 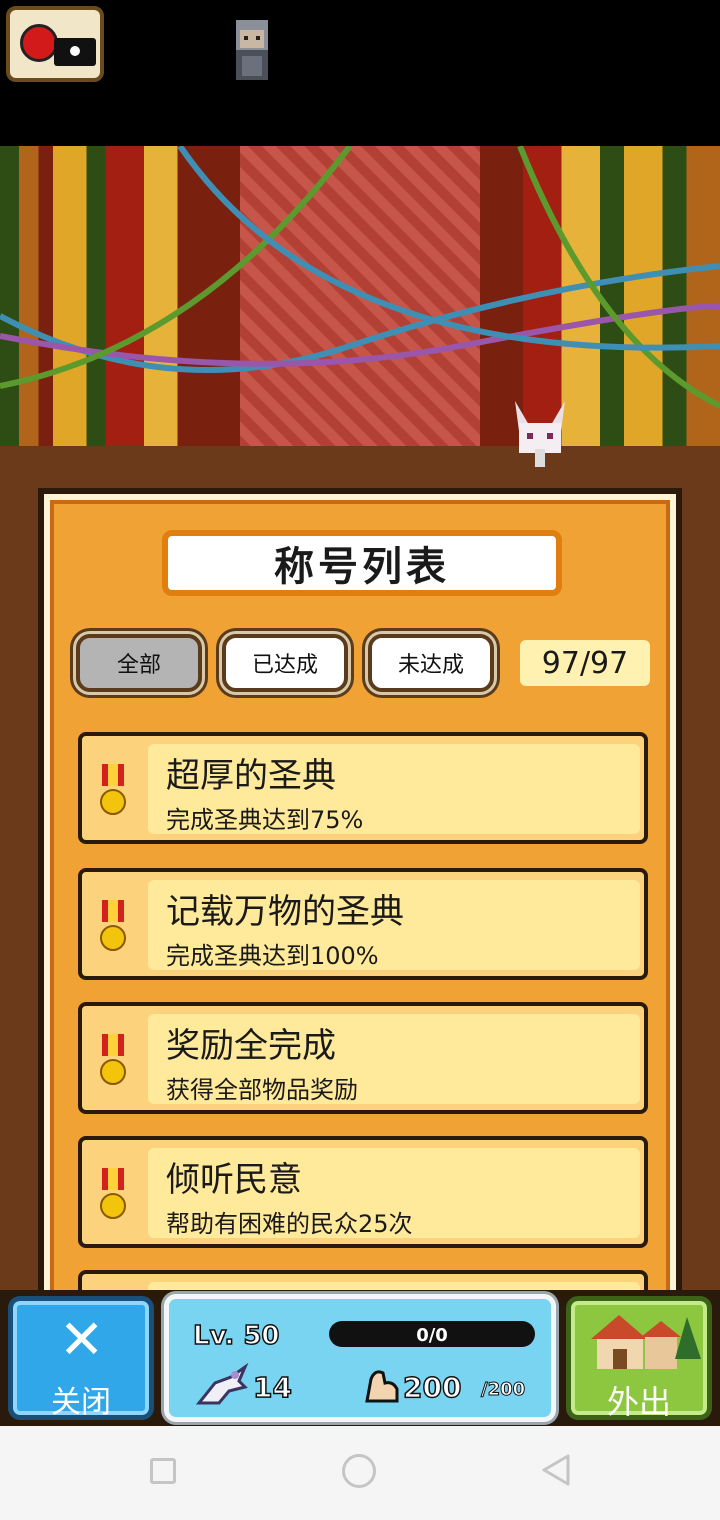 I want to click on title-description: 完成圣典达到75%, so click(x=265, y=820).